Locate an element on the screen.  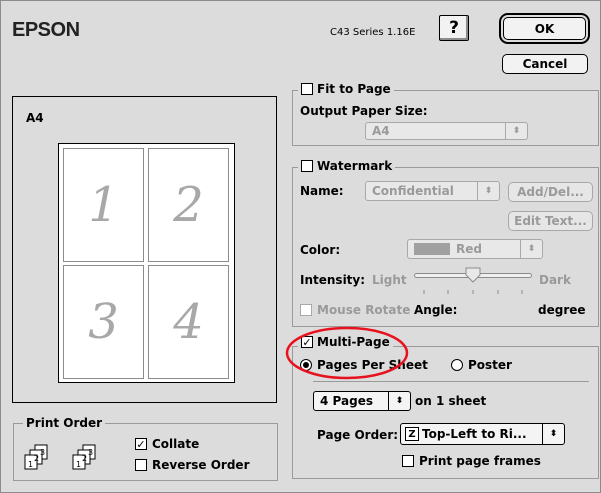
collate-label: Collate is located at coordinates (176, 444).